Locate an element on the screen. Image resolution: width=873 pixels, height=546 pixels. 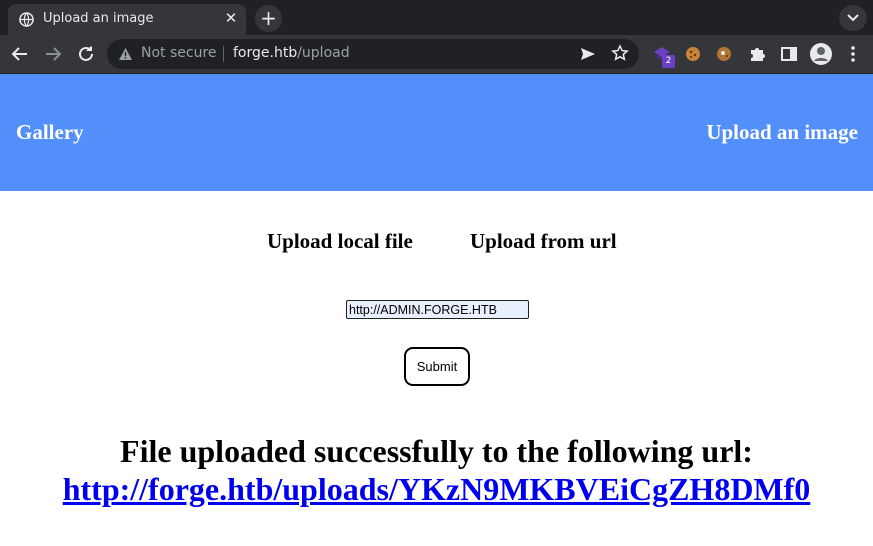
close-tab-icon: ✕ is located at coordinates (231, 18).